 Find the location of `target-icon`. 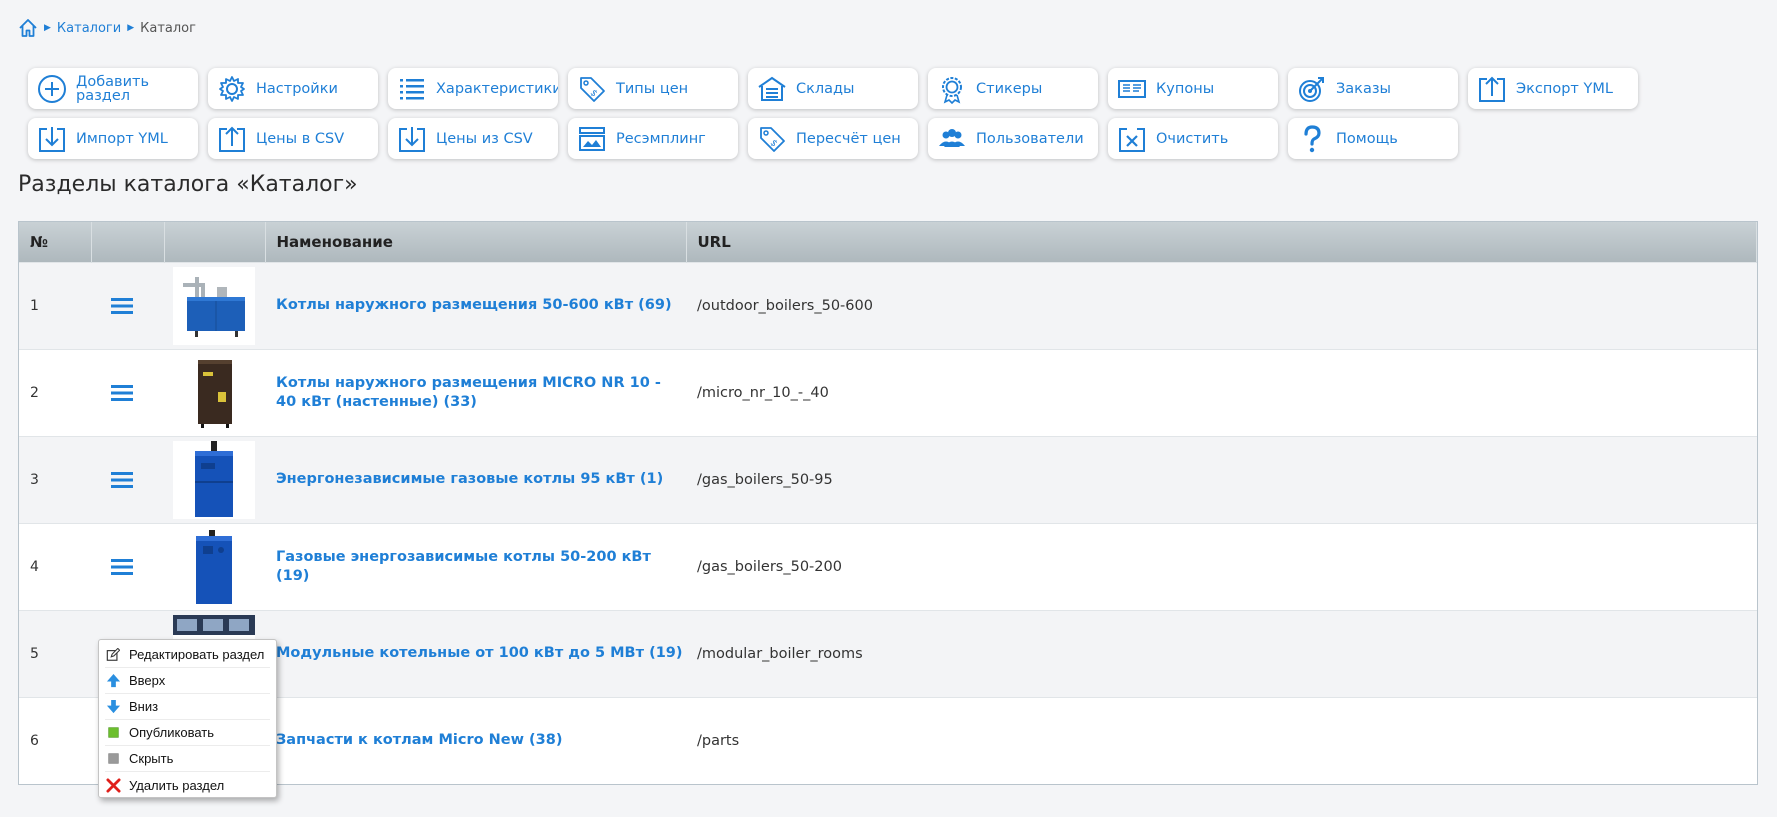

target-icon is located at coordinates (1312, 89).